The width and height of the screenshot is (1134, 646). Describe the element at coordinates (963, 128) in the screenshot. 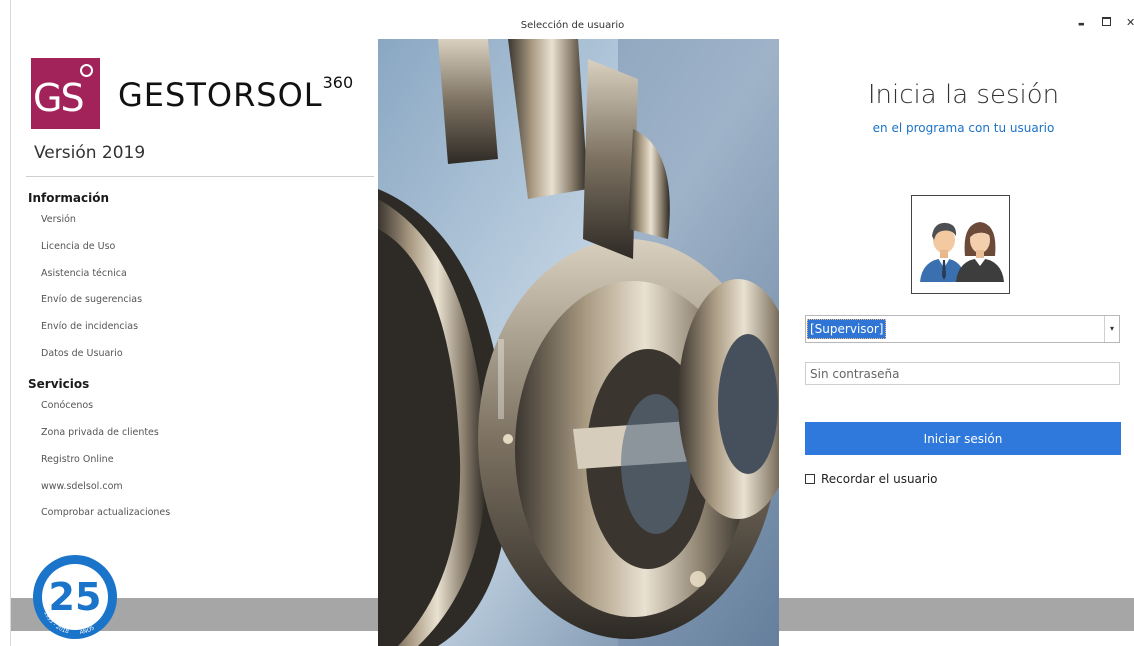

I see `login-subtitle: en el programa con tu usuario` at that location.